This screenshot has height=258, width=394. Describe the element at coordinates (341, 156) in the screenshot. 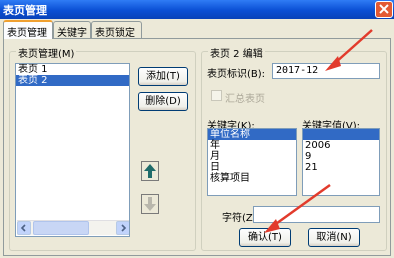

I see `keyword-value-item: 9` at that location.